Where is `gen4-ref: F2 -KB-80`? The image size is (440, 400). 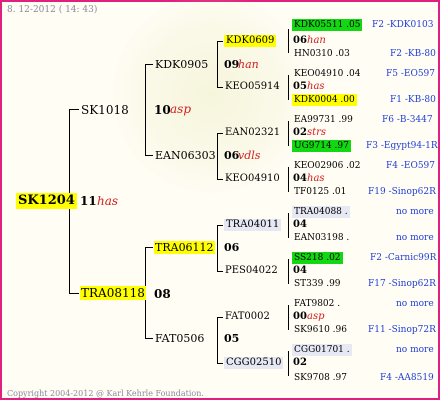
gen4-ref: F2 -KB-80 is located at coordinates (413, 54).